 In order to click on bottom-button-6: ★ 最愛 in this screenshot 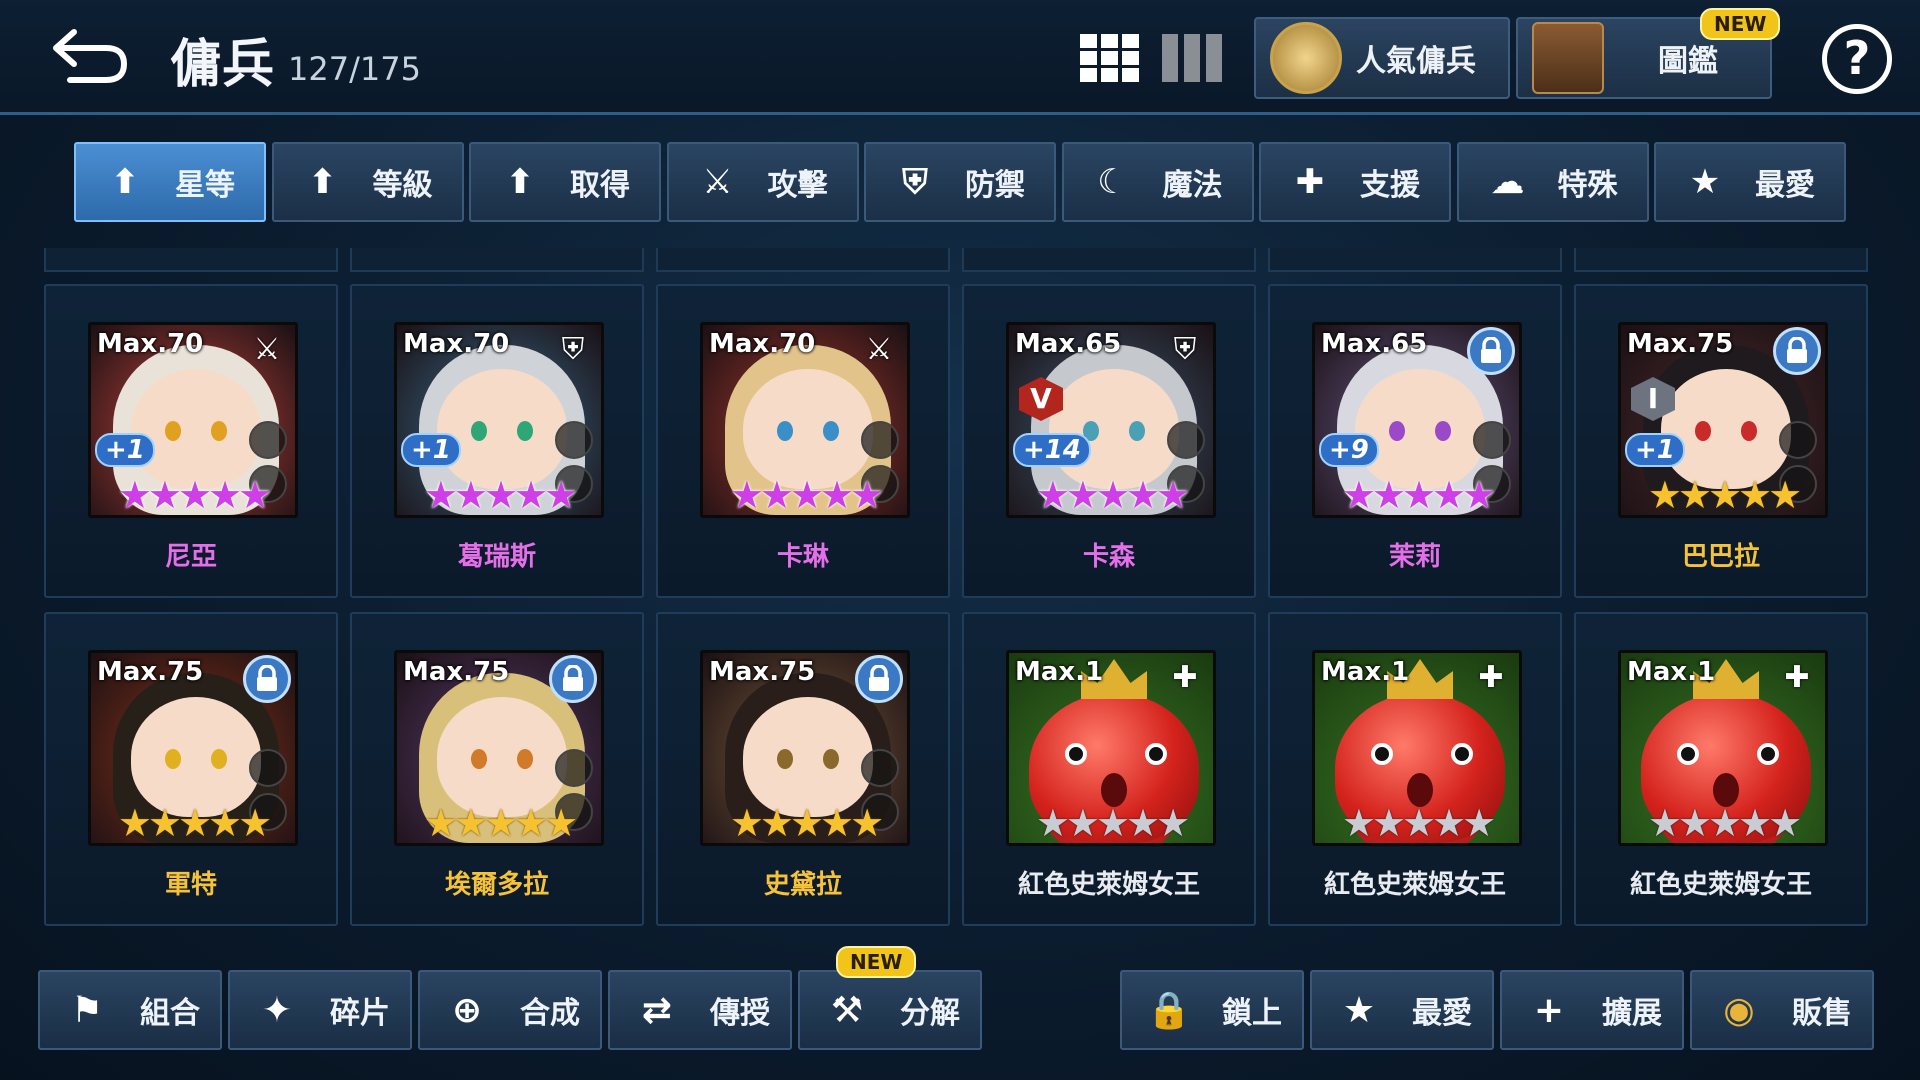, I will do `click(1402, 1010)`.